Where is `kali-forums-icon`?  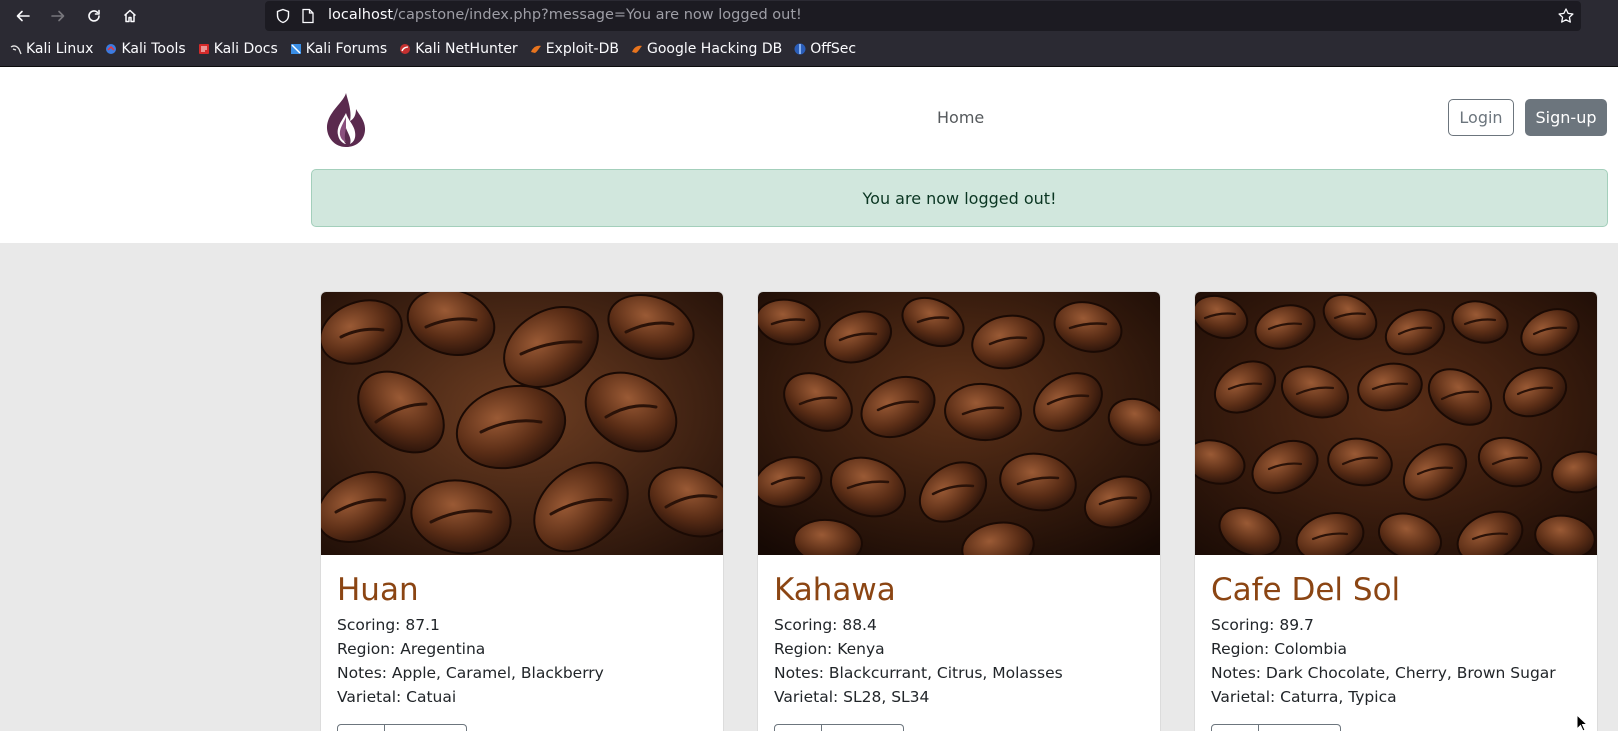 kali-forums-icon is located at coordinates (296, 49).